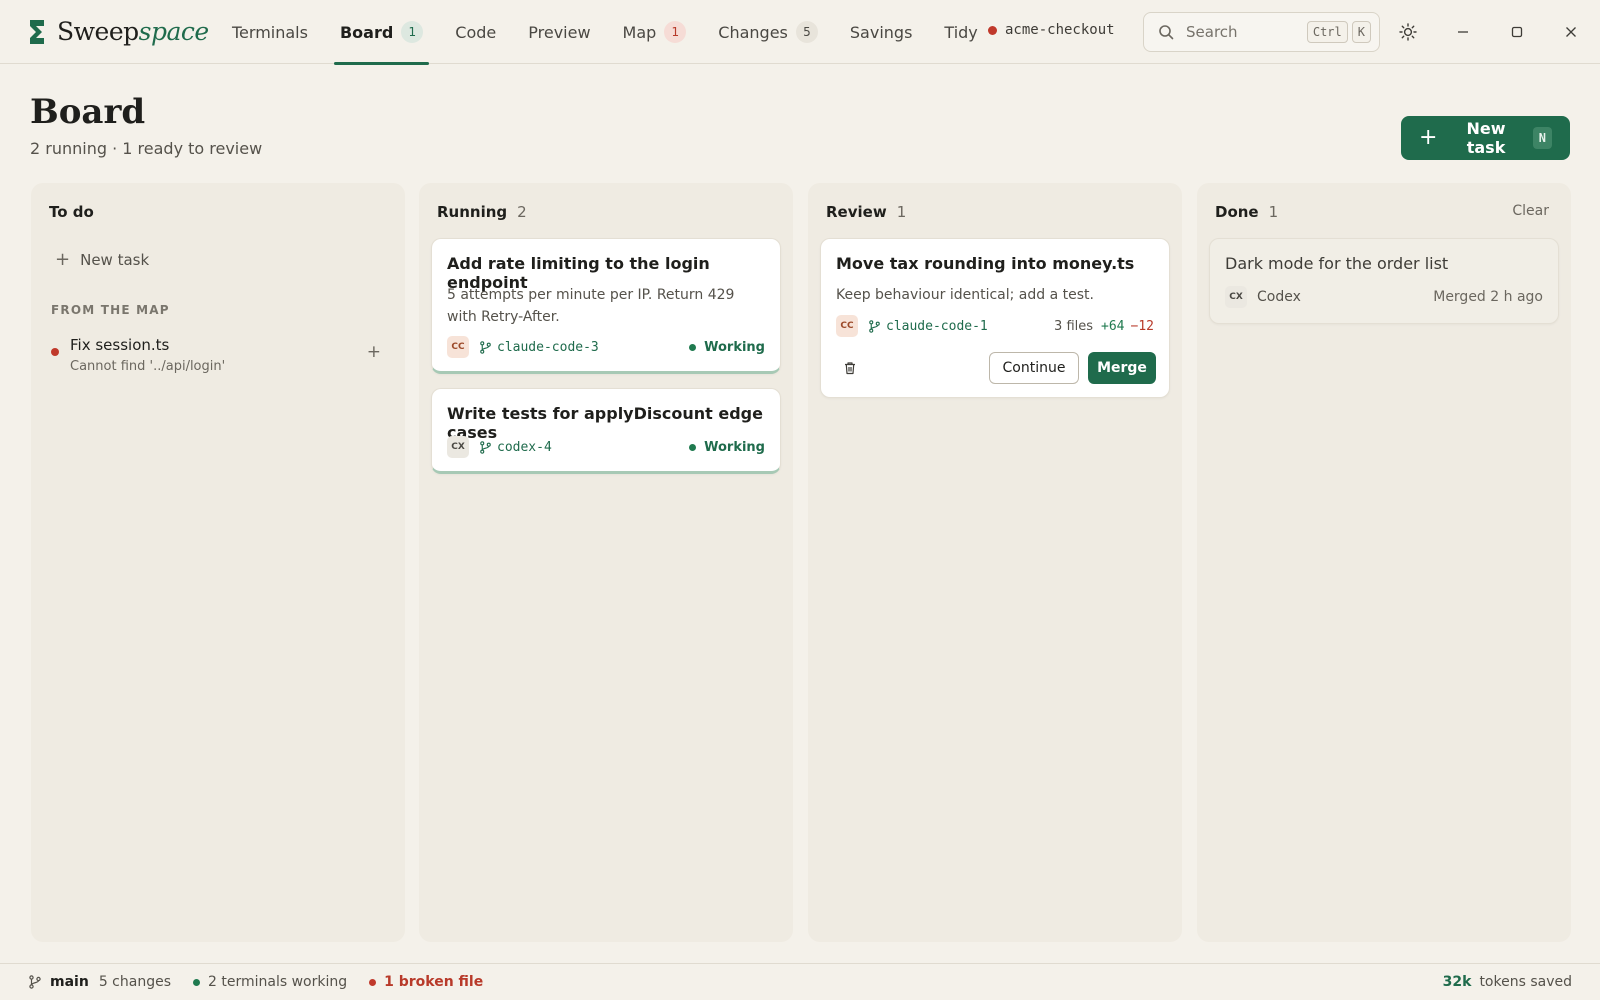 This screenshot has width=1600, height=1000. Describe the element at coordinates (1166, 32) in the screenshot. I see `search-icon` at that location.